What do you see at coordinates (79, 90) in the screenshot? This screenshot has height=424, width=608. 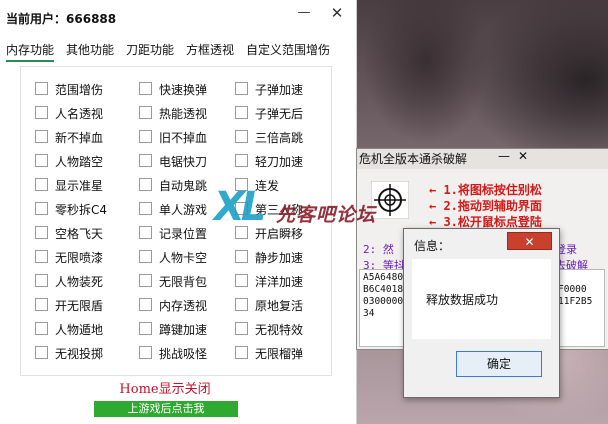 I see `checkbox-label: 范围增伤` at bounding box center [79, 90].